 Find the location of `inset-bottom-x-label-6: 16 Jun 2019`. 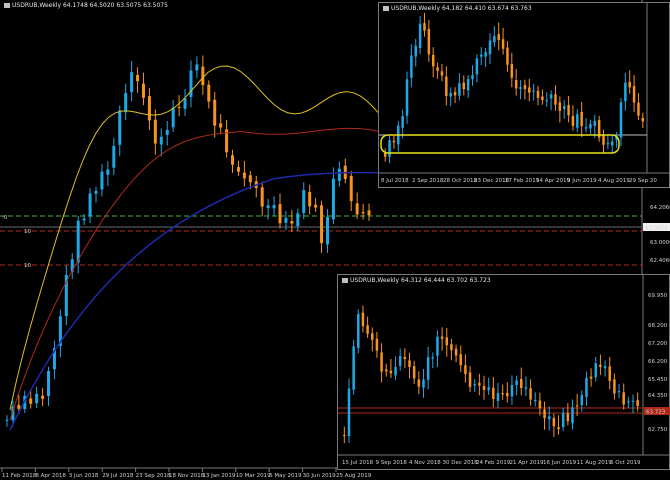

inset-bottom-x-label-6: 16 Jun 2019 is located at coordinates (560, 463).